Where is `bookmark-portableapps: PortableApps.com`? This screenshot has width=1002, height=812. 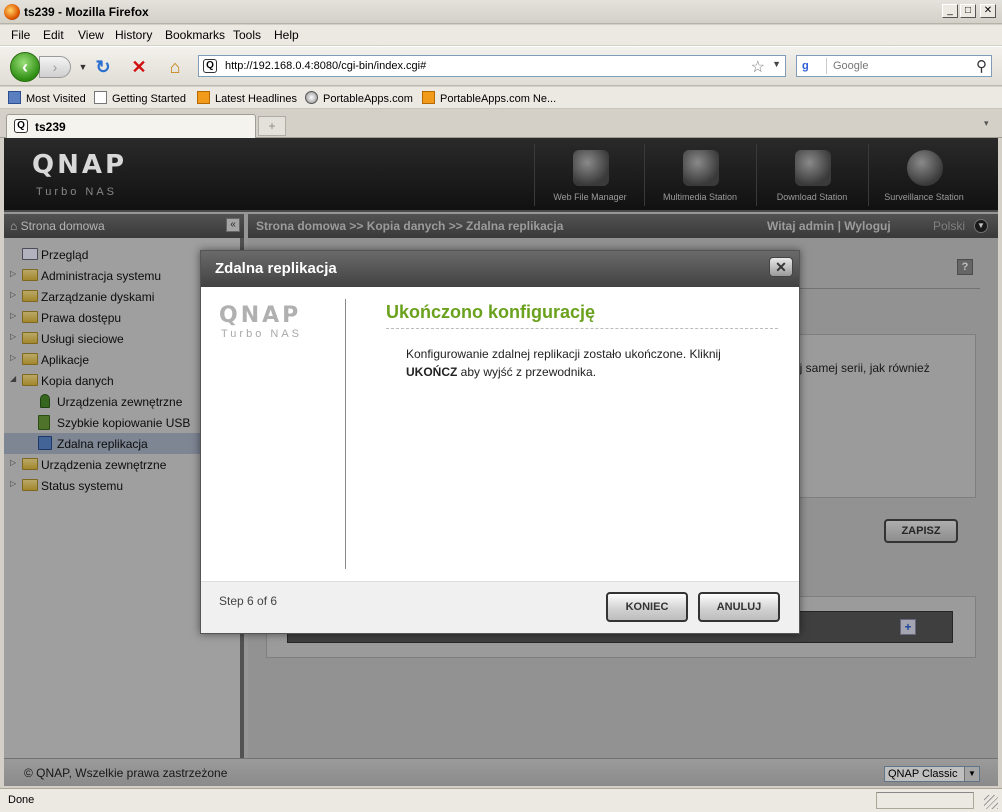
bookmark-portableapps: PortableApps.com is located at coordinates (359, 98).